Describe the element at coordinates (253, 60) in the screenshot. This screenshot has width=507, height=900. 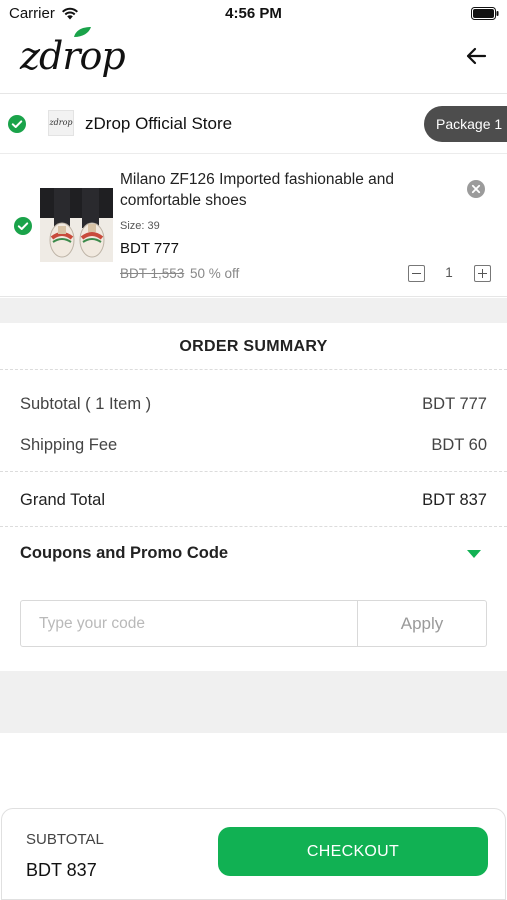
I see `app-header: zdrop` at that location.